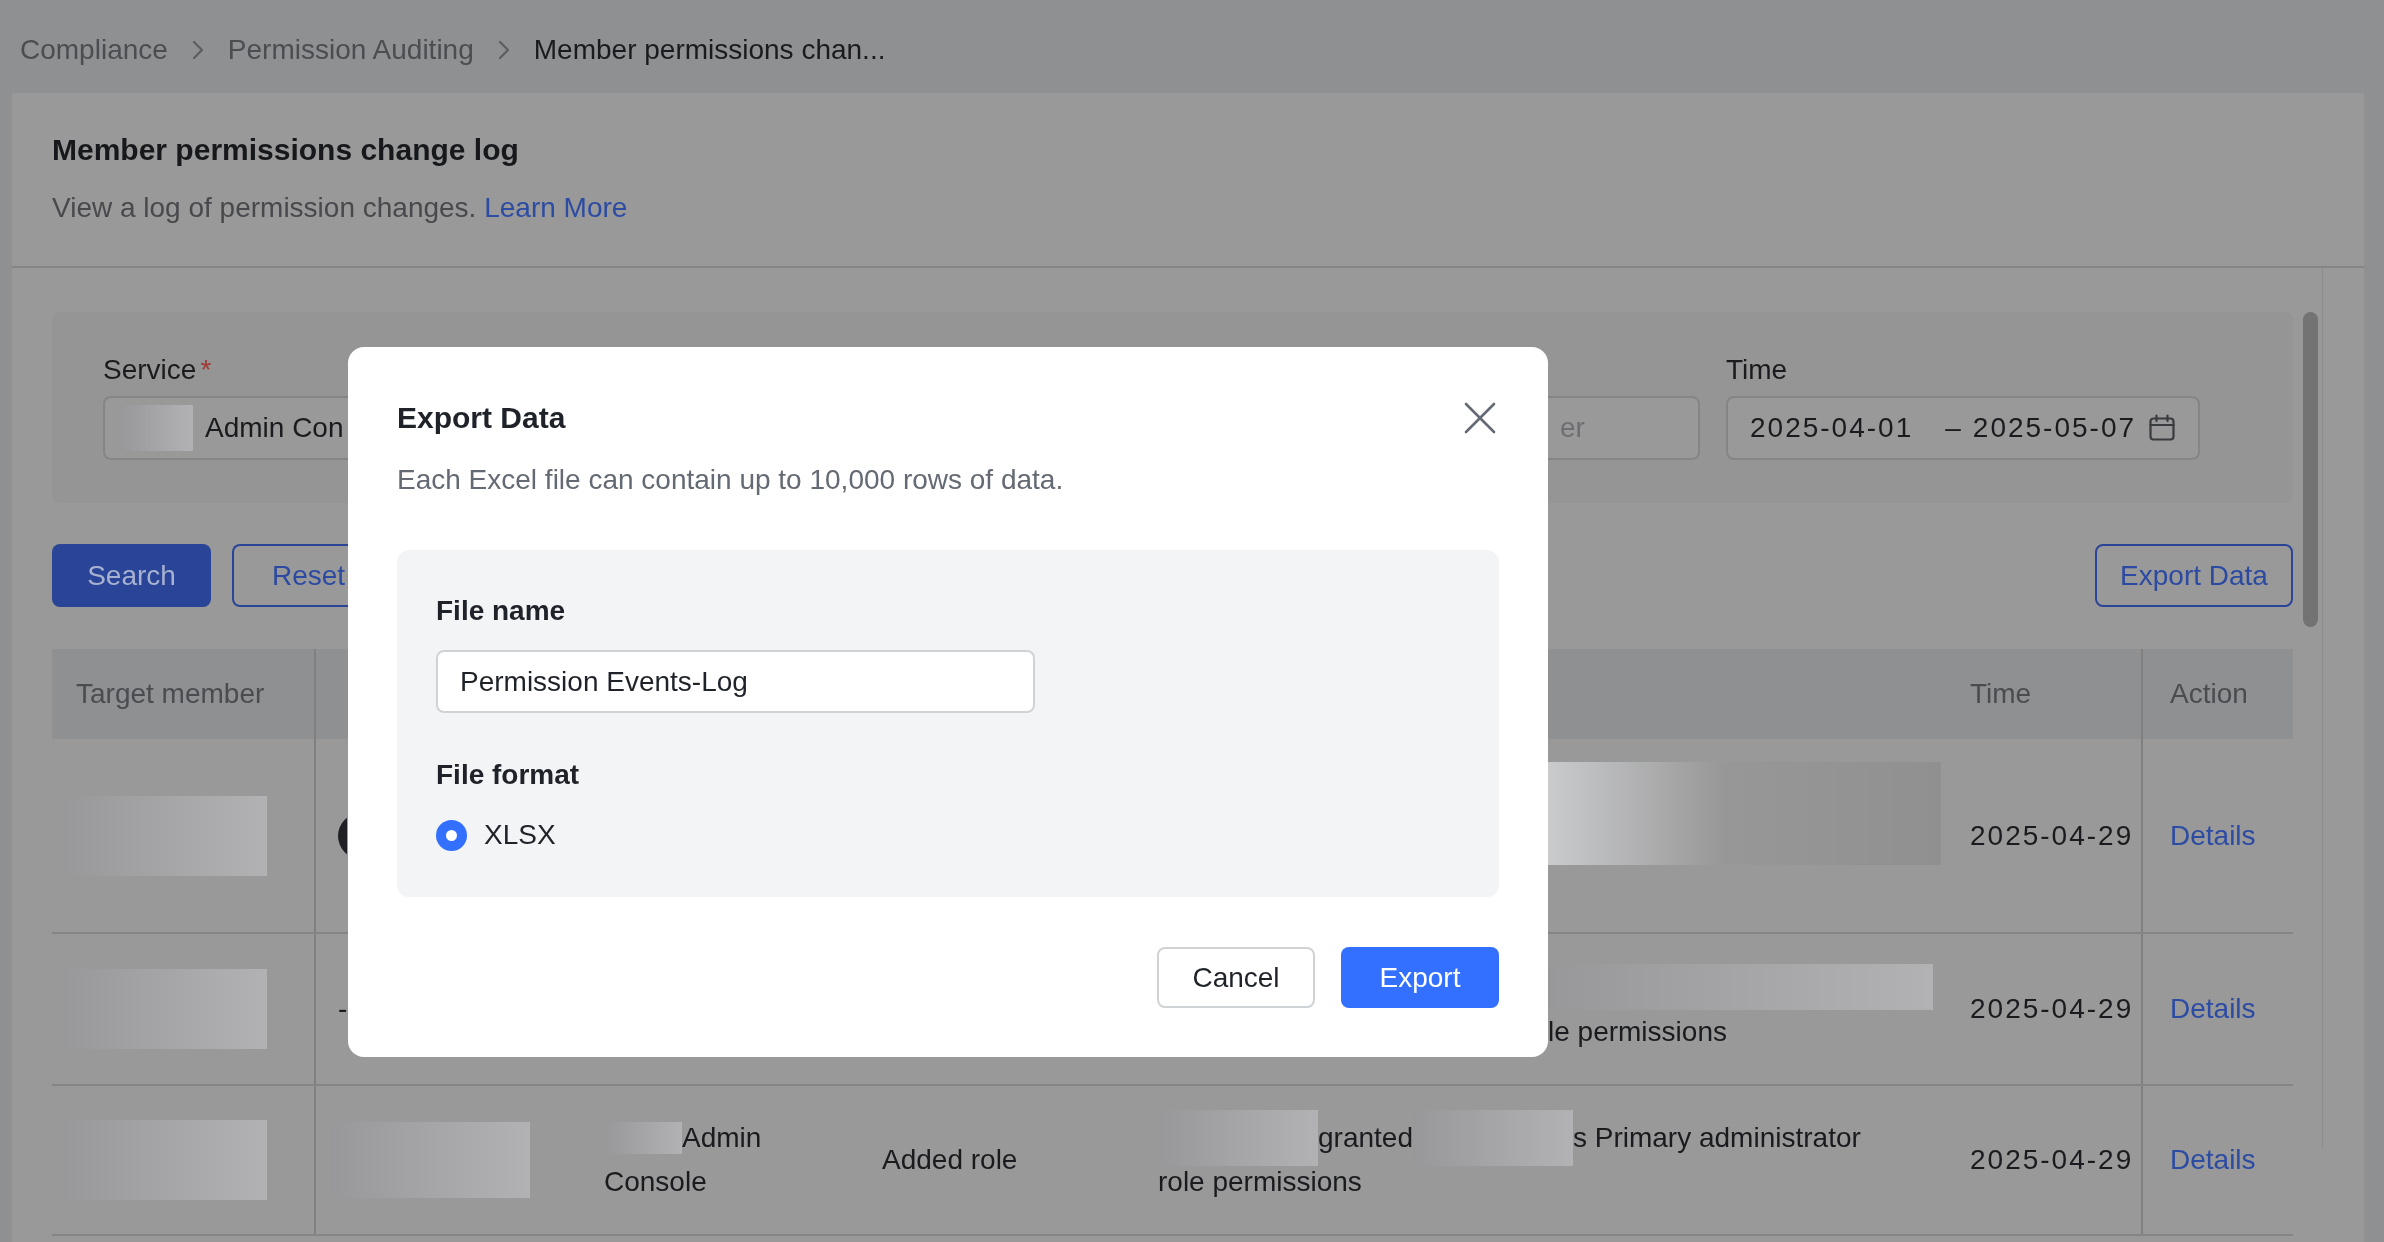 Image resolution: width=2384 pixels, height=1242 pixels. Describe the element at coordinates (2162, 428) in the screenshot. I see `calendar-icon` at that location.